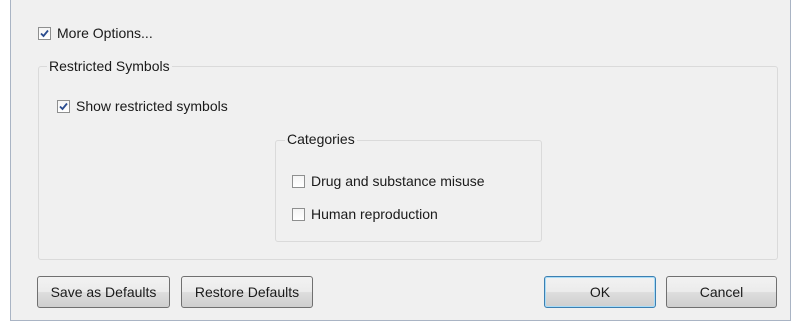 The image size is (801, 329). What do you see at coordinates (109, 66) in the screenshot?
I see `restricted-symbols-title: Restricted Symbols` at bounding box center [109, 66].